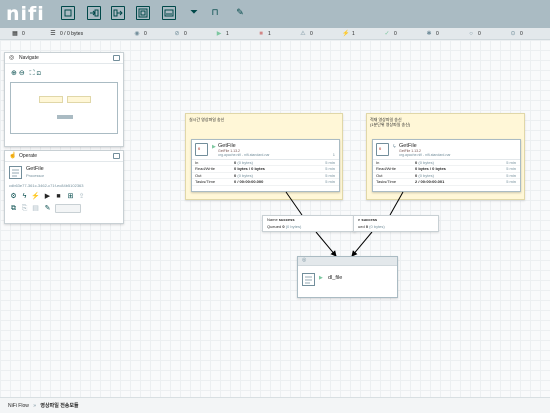 This screenshot has width=550, height=413. What do you see at coordinates (429, 34) in the screenshot?
I see `locally-modified-icon: ✱` at bounding box center [429, 34].